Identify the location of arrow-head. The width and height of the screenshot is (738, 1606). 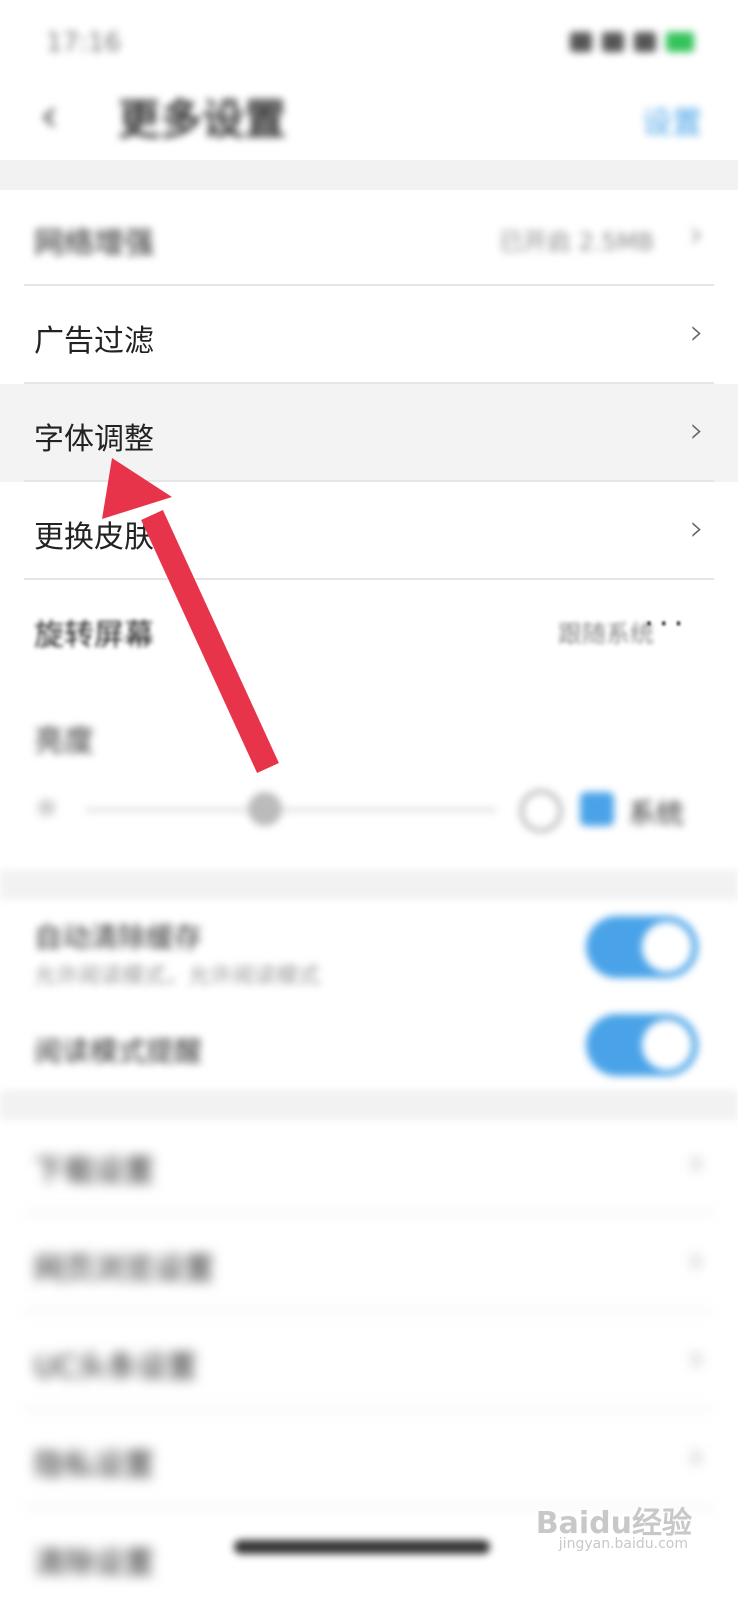
(137, 488).